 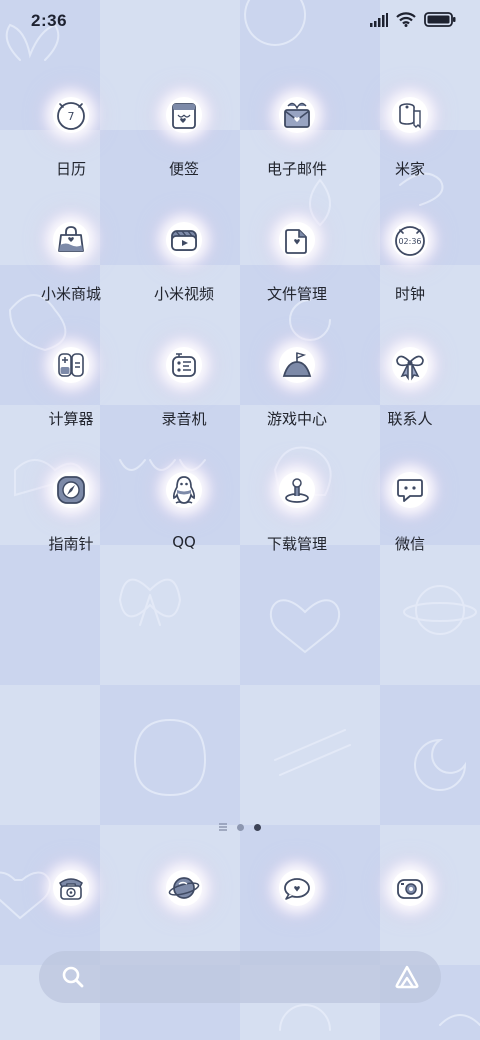 What do you see at coordinates (296, 419) in the screenshot?
I see `app-label: 游戏中心` at bounding box center [296, 419].